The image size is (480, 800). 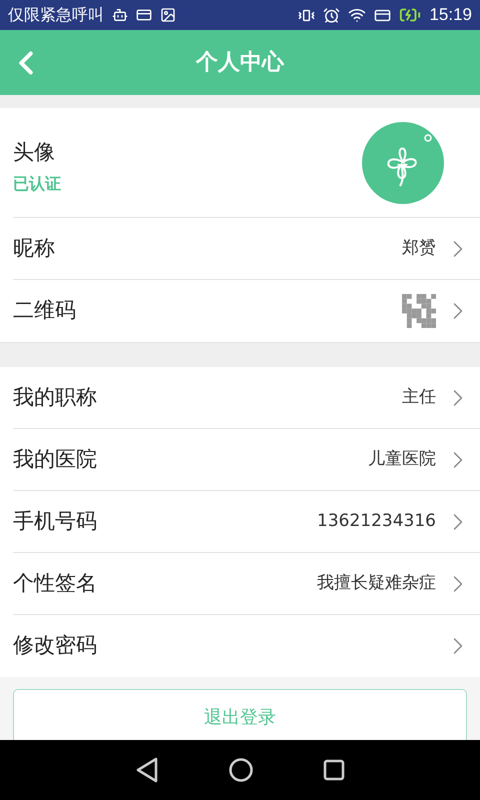 I want to click on robot-icon, so click(x=120, y=15).